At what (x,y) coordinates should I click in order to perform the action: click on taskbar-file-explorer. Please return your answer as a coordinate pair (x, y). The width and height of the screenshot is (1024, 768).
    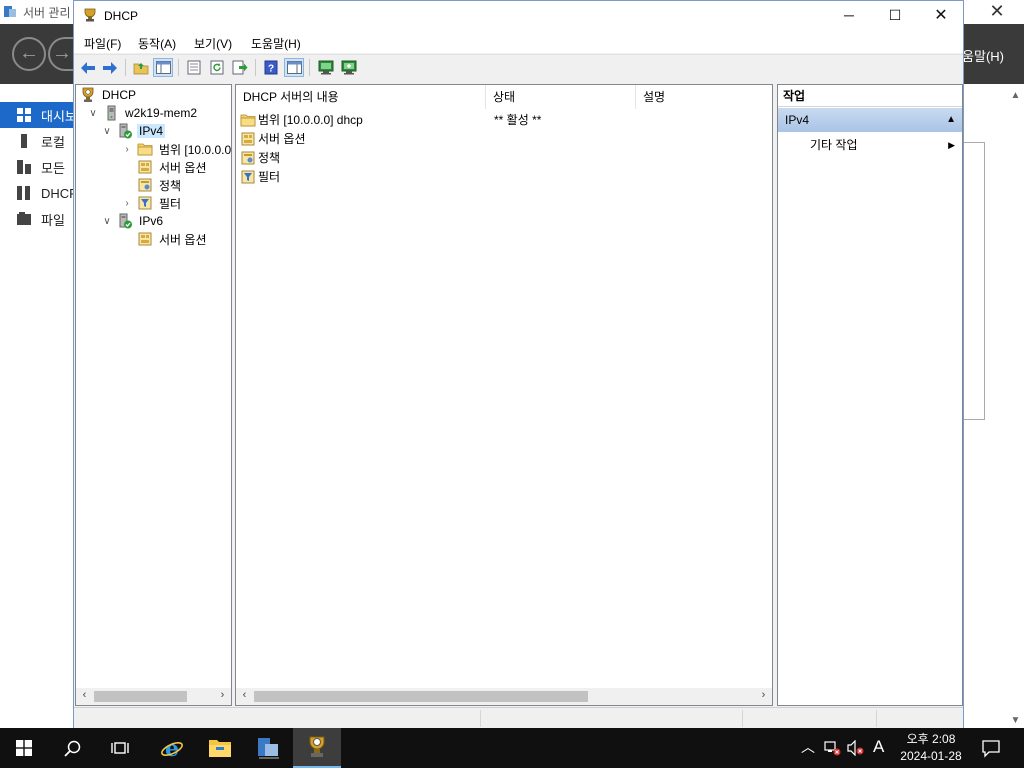
    Looking at the image, I should click on (220, 748).